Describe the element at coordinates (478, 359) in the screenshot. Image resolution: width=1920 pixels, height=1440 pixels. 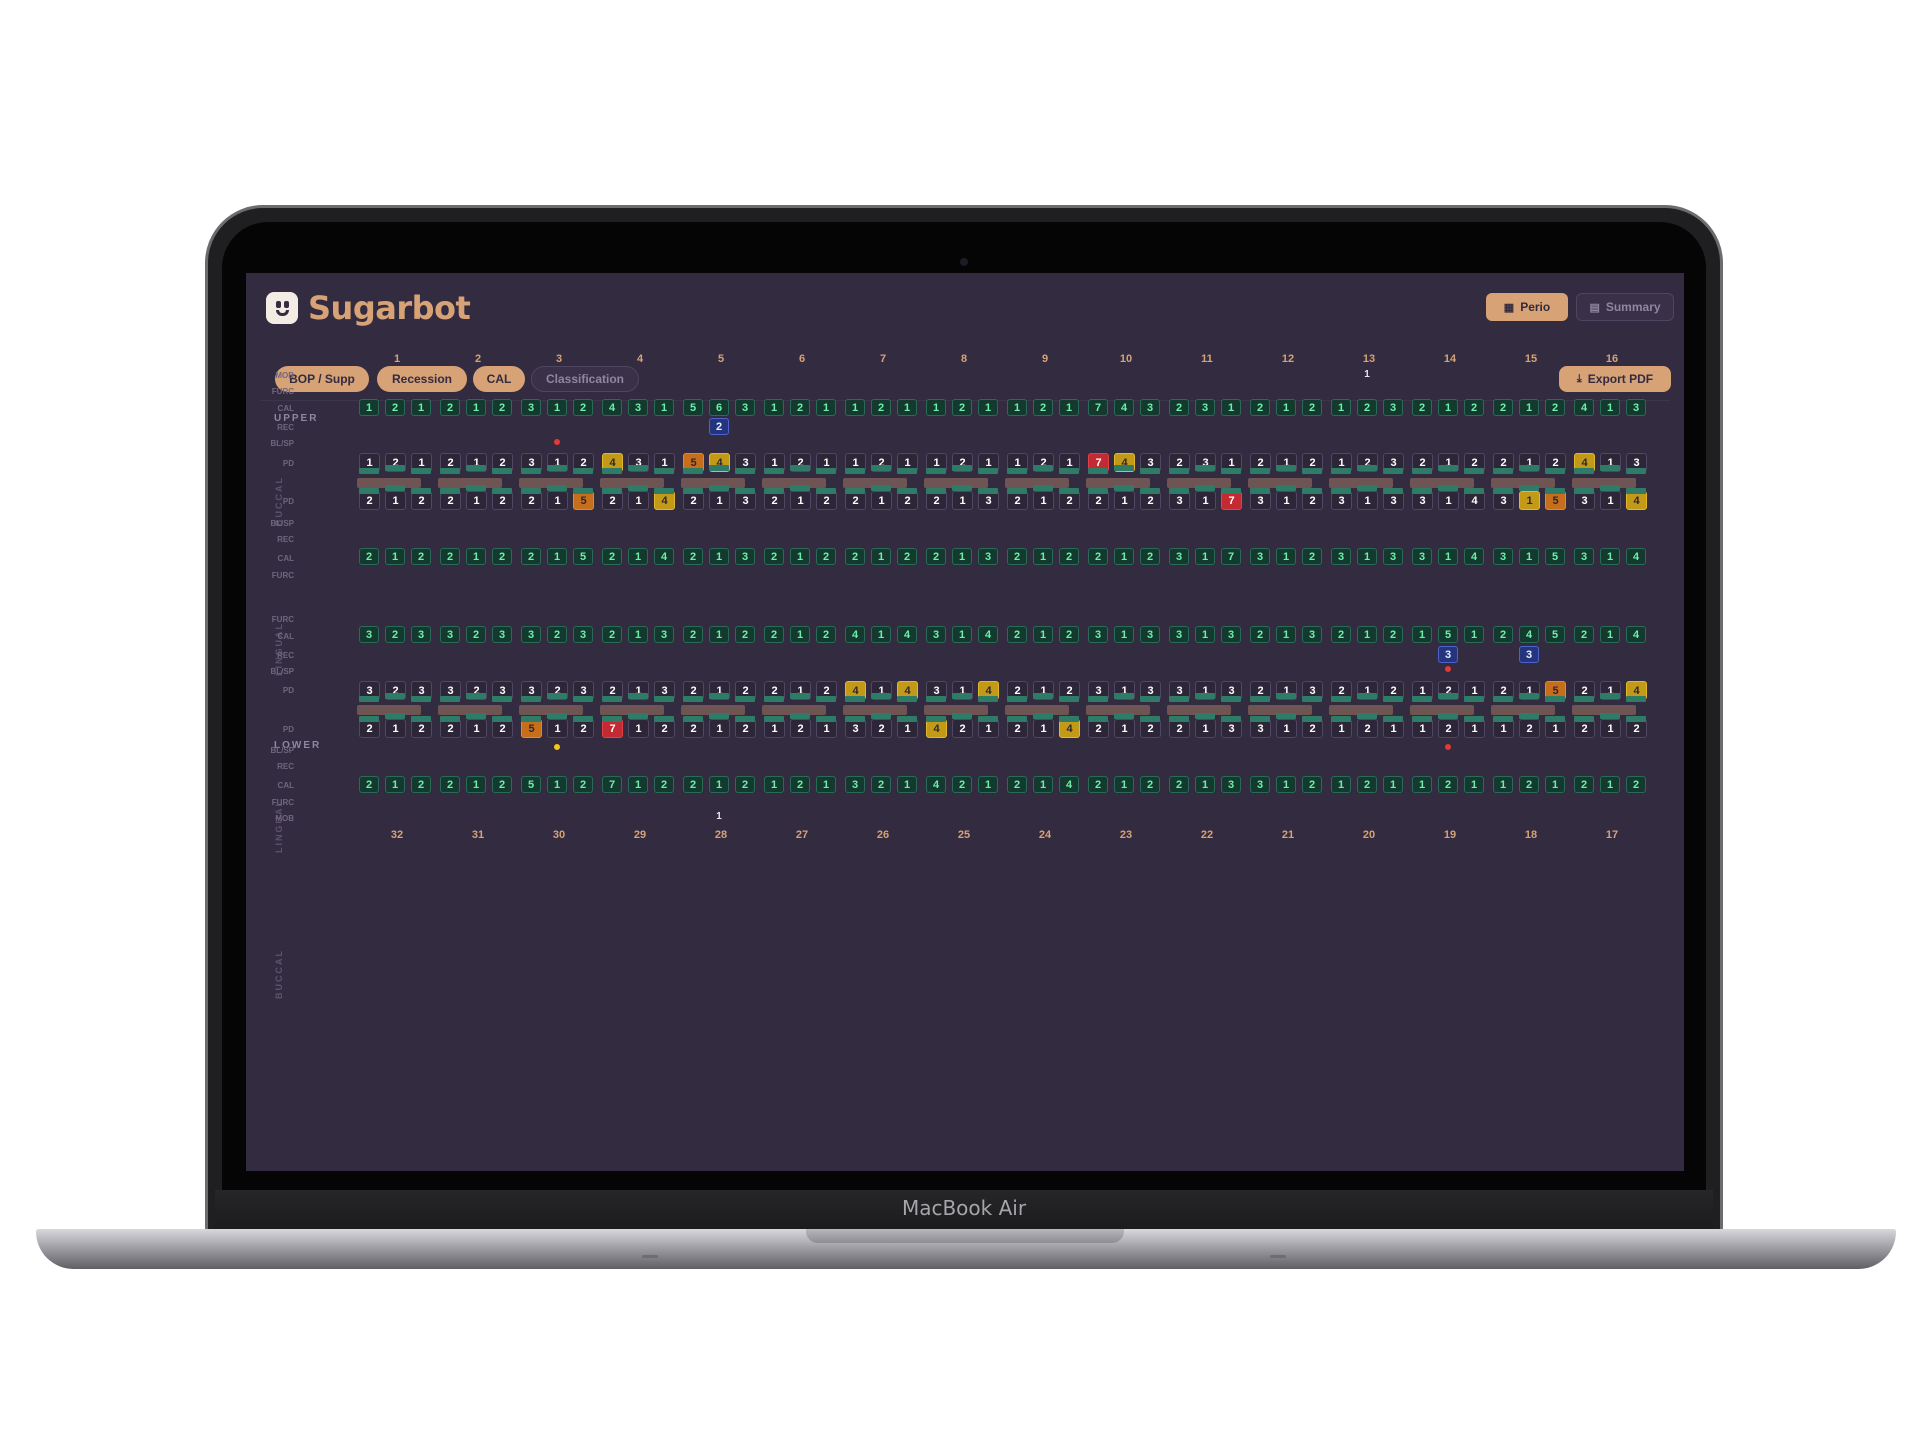
I see `tooth-number: 2` at that location.